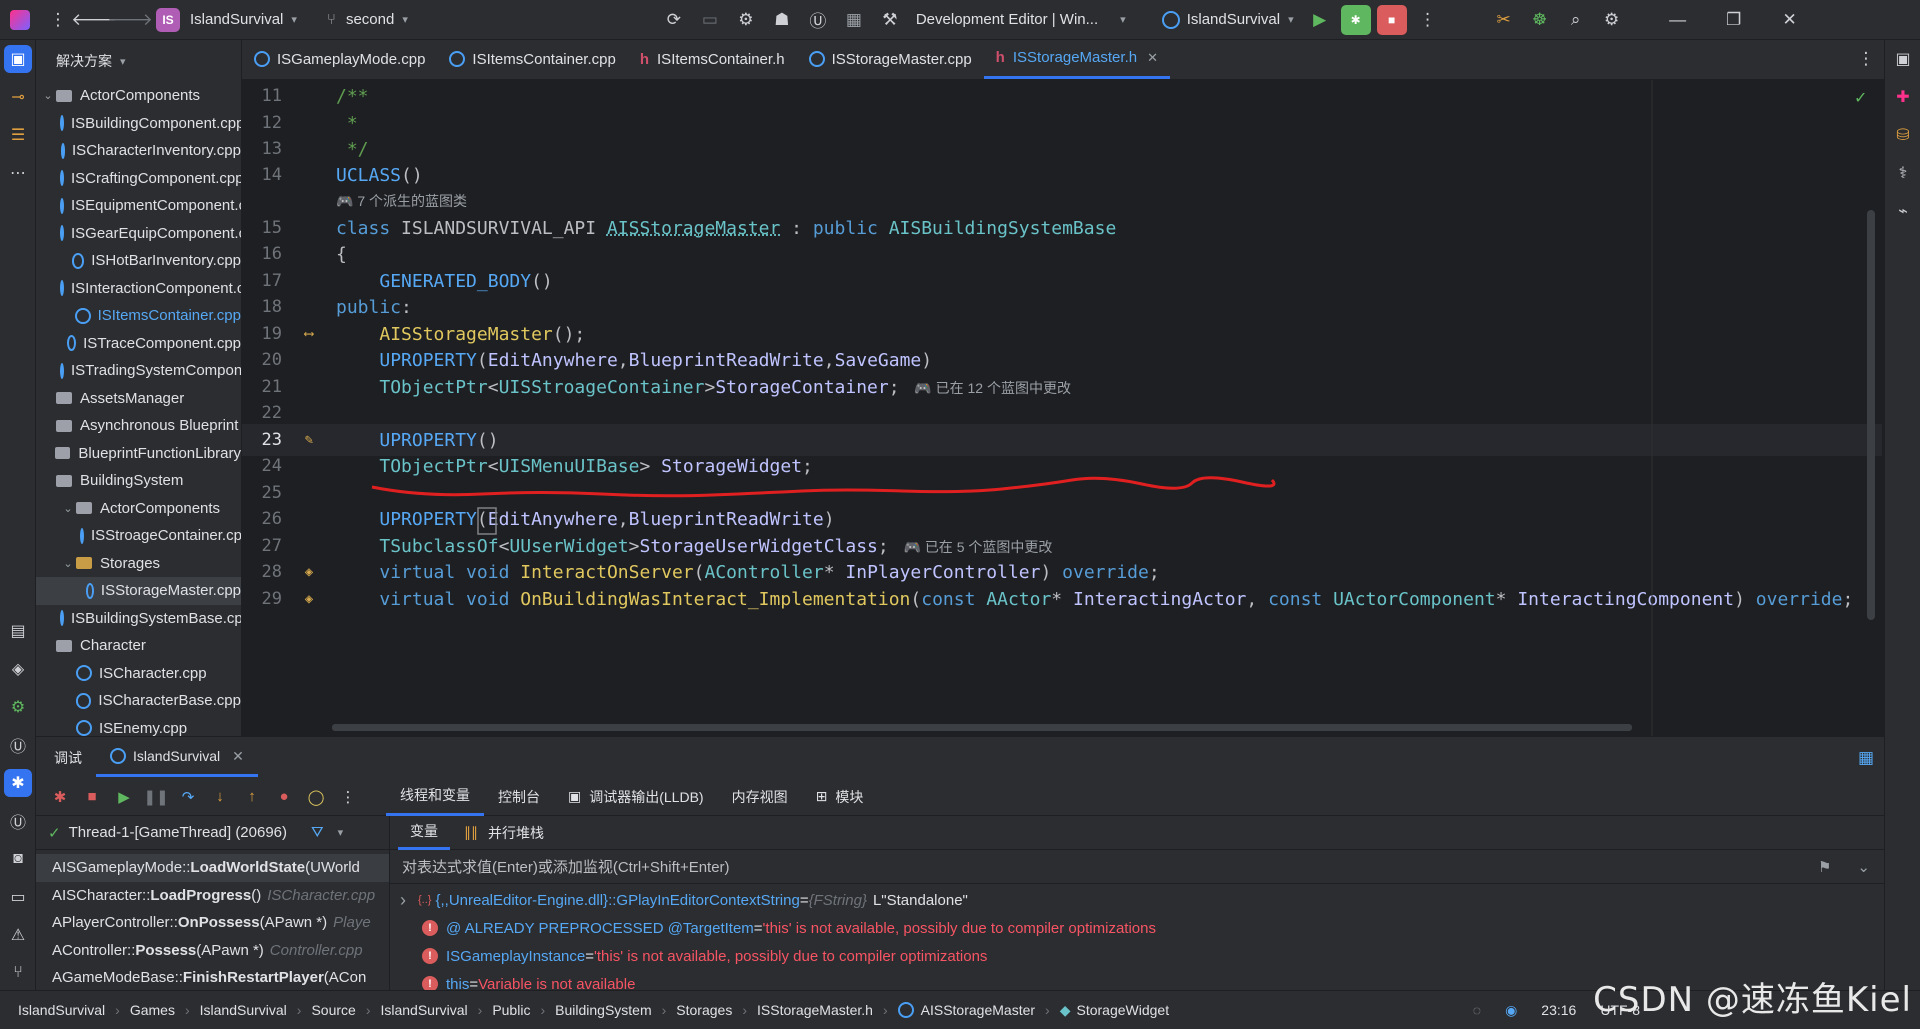 Image resolution: width=1920 pixels, height=1029 pixels. I want to click on layout-icon: ▦, so click(1866, 758).